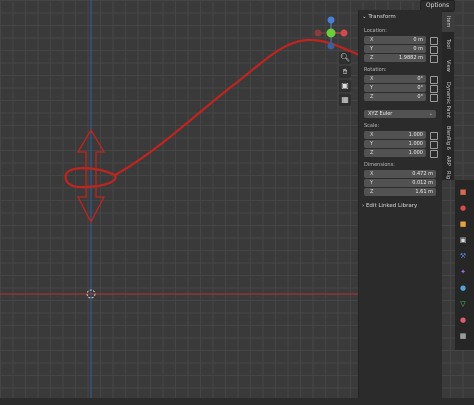 This screenshot has height=405, width=474. Describe the element at coordinates (345, 72) in the screenshot. I see `pan-hand-icon: ✋︎` at that location.